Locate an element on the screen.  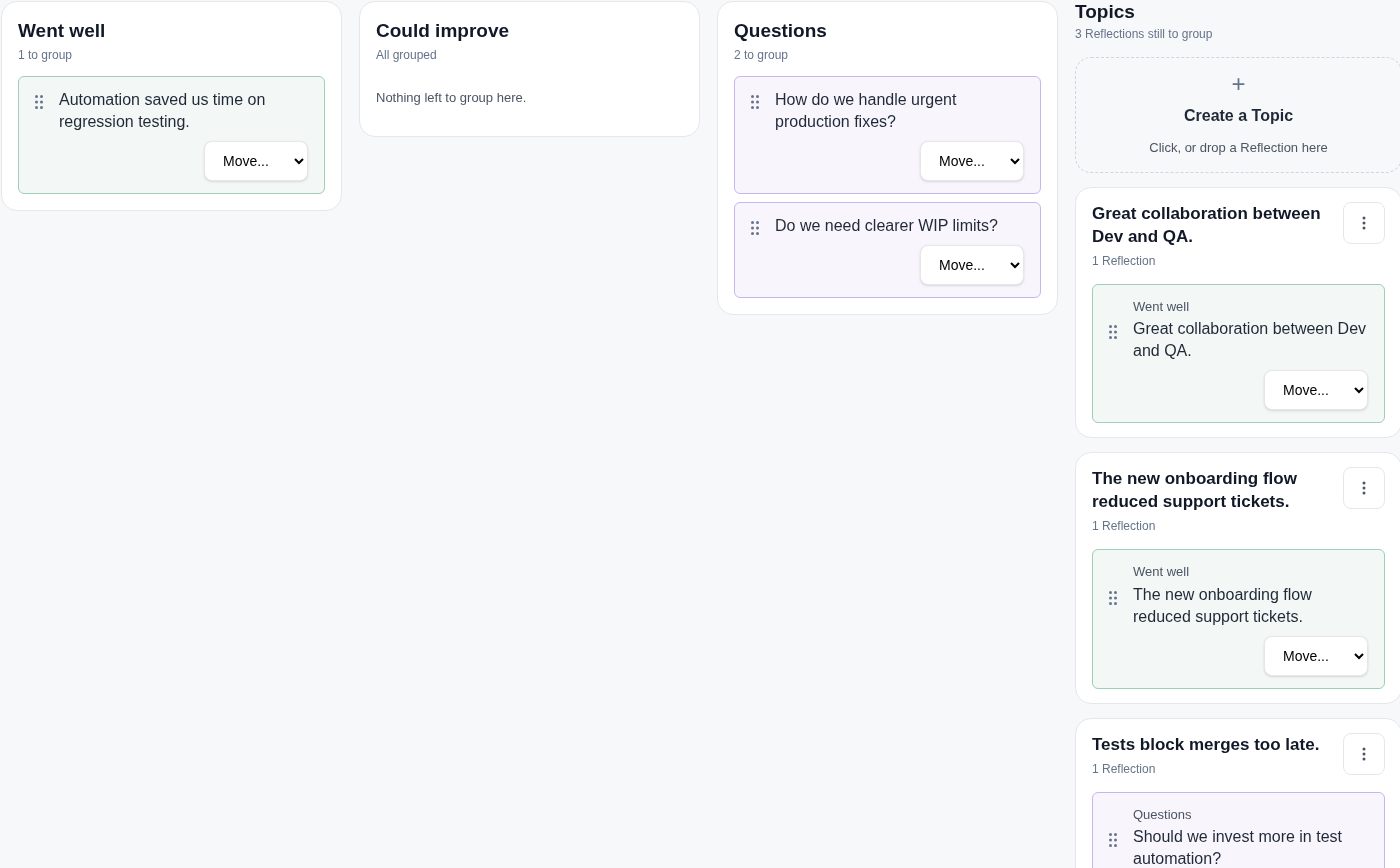
topic-title: Great collaboration between Dev and QA. is located at coordinates (1207, 225).